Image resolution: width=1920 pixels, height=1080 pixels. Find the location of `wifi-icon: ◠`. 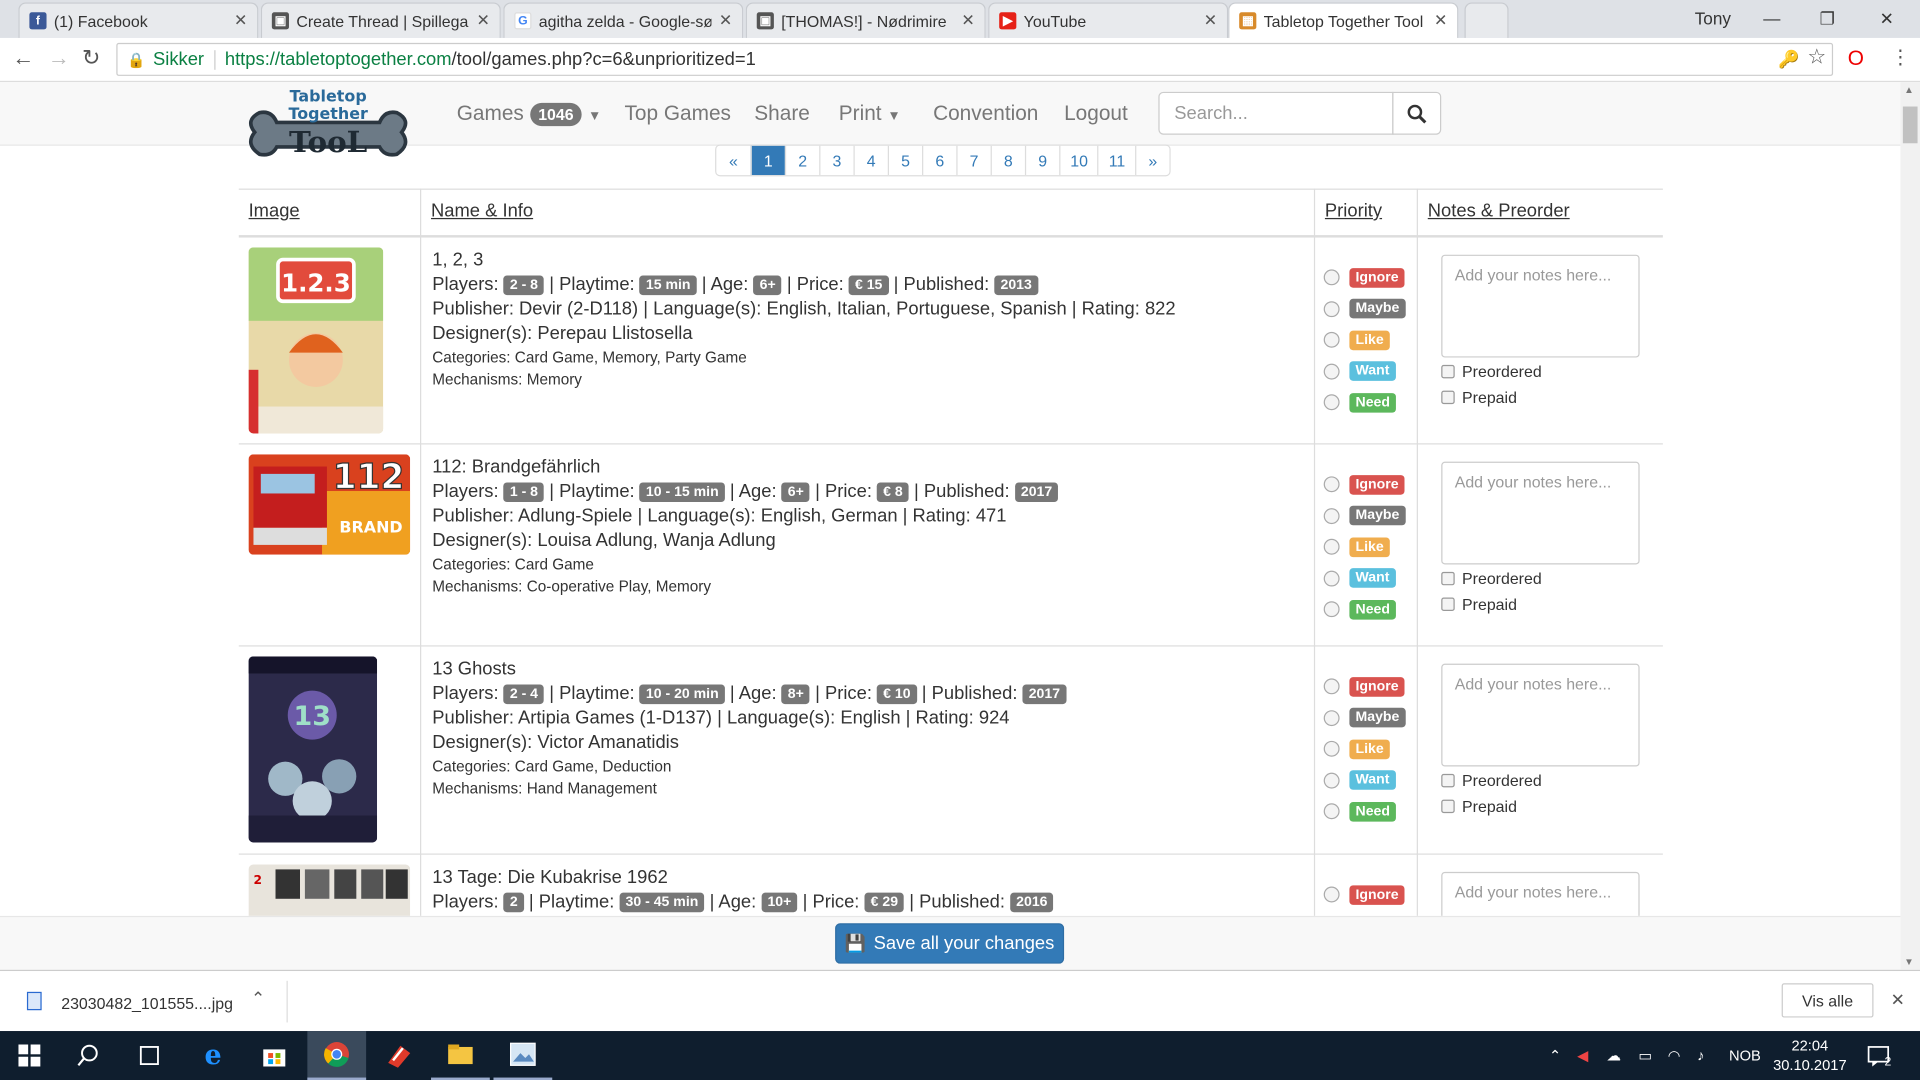

wifi-icon: ◠ is located at coordinates (1674, 1055).